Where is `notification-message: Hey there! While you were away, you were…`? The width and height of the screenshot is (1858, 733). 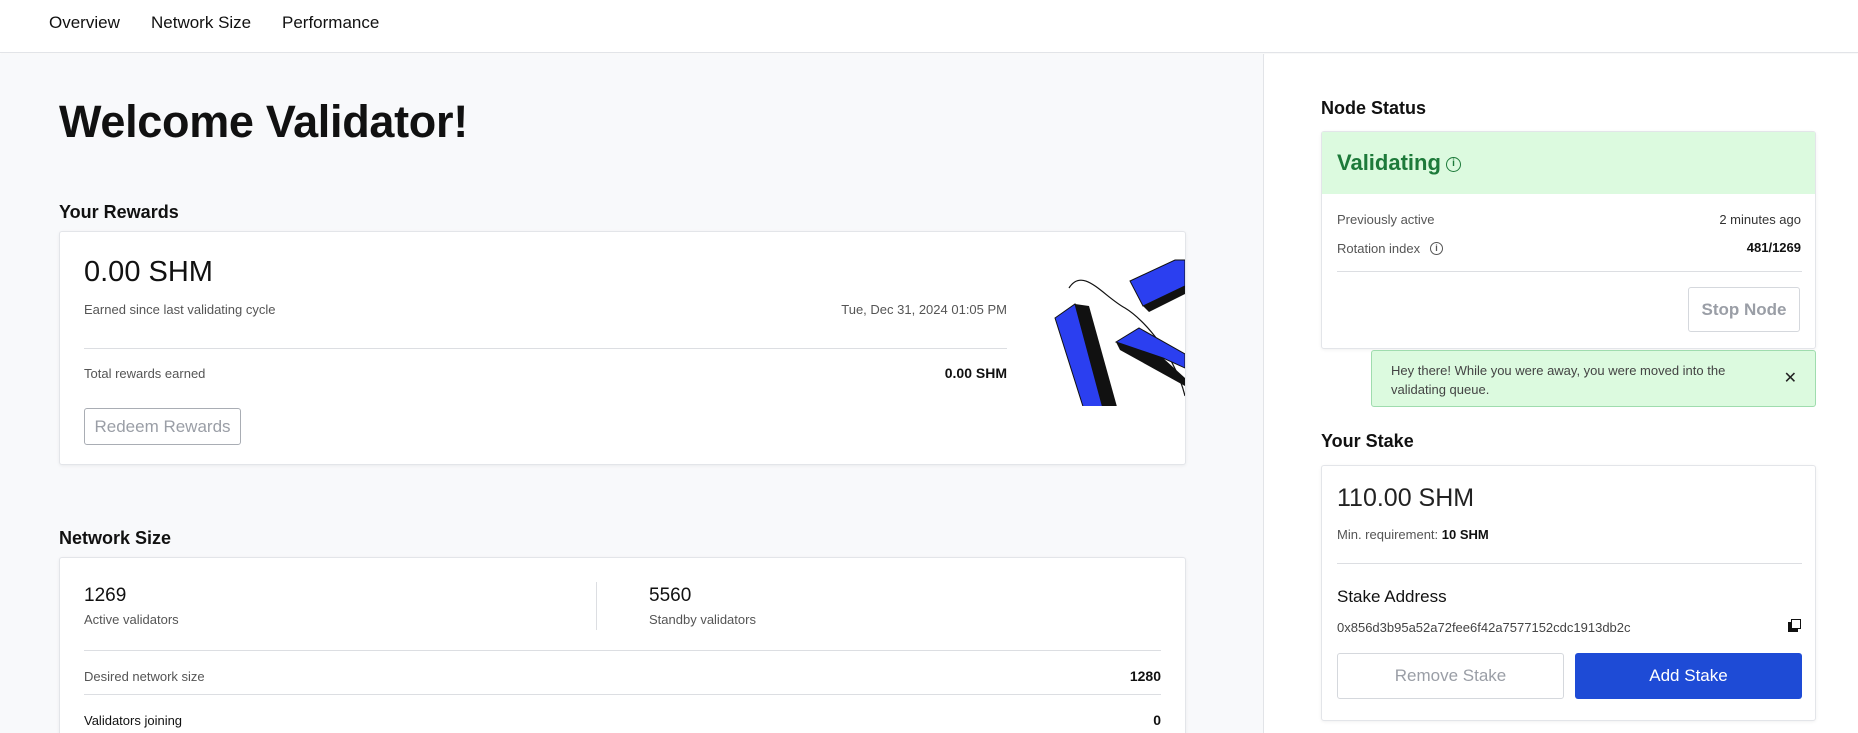 notification-message: Hey there! While you were away, you were… is located at coordinates (1558, 380).